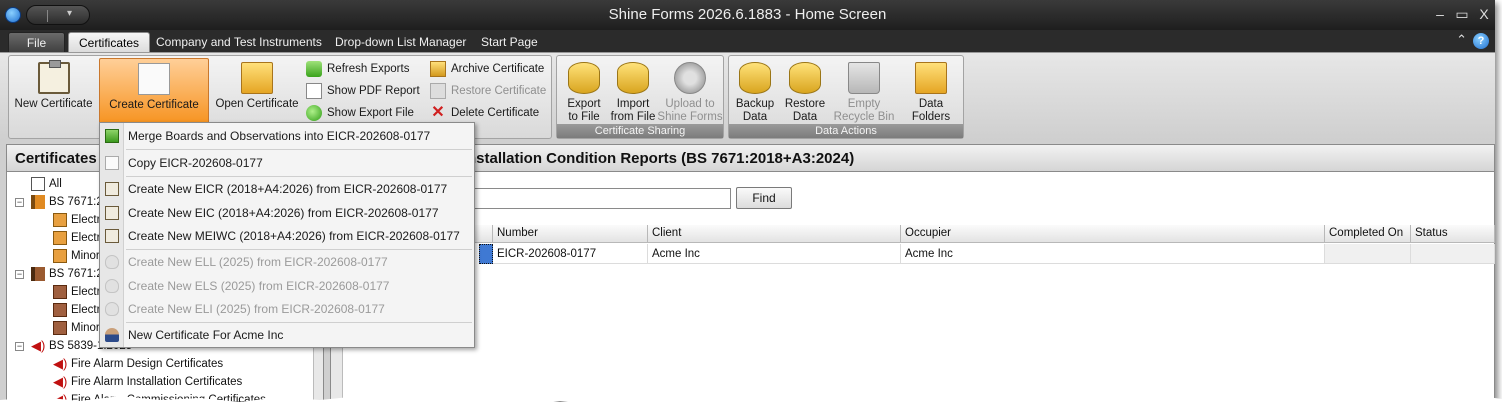 This screenshot has height=409, width=1502. What do you see at coordinates (287, 163) in the screenshot?
I see `menu-item-copy: Copy EICR-202608-0177` at bounding box center [287, 163].